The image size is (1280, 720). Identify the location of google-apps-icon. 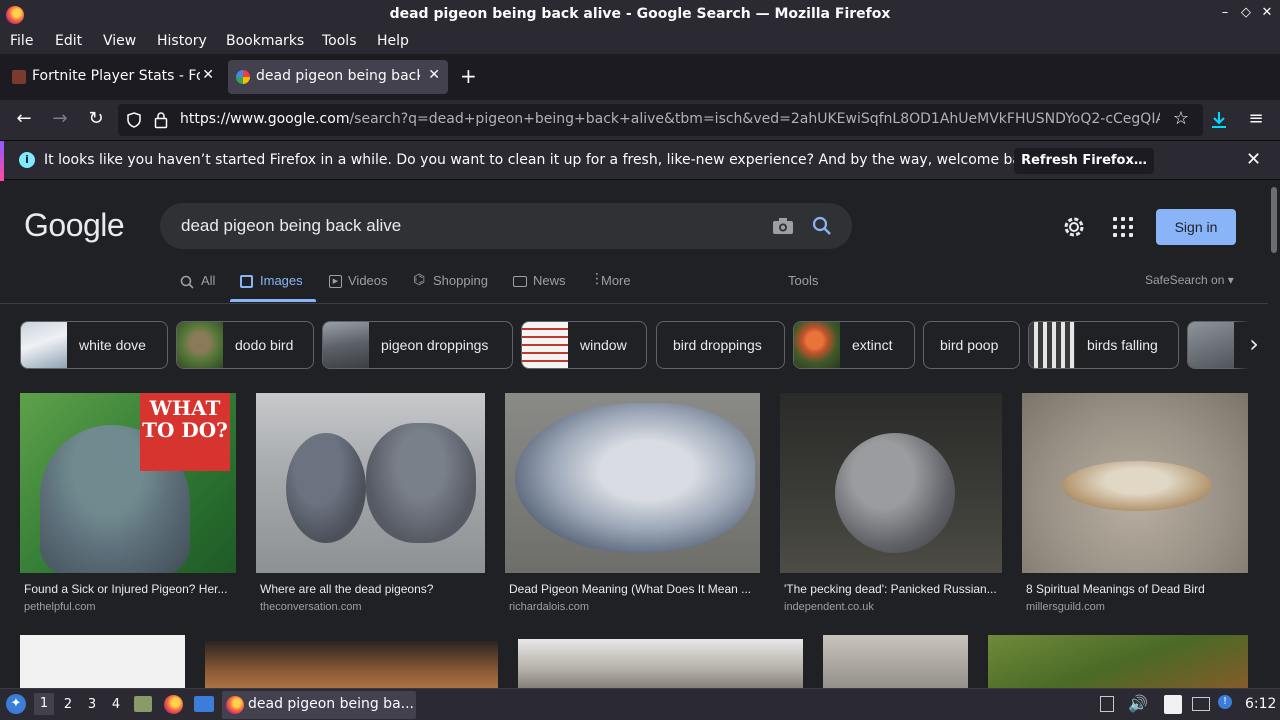
(1123, 227).